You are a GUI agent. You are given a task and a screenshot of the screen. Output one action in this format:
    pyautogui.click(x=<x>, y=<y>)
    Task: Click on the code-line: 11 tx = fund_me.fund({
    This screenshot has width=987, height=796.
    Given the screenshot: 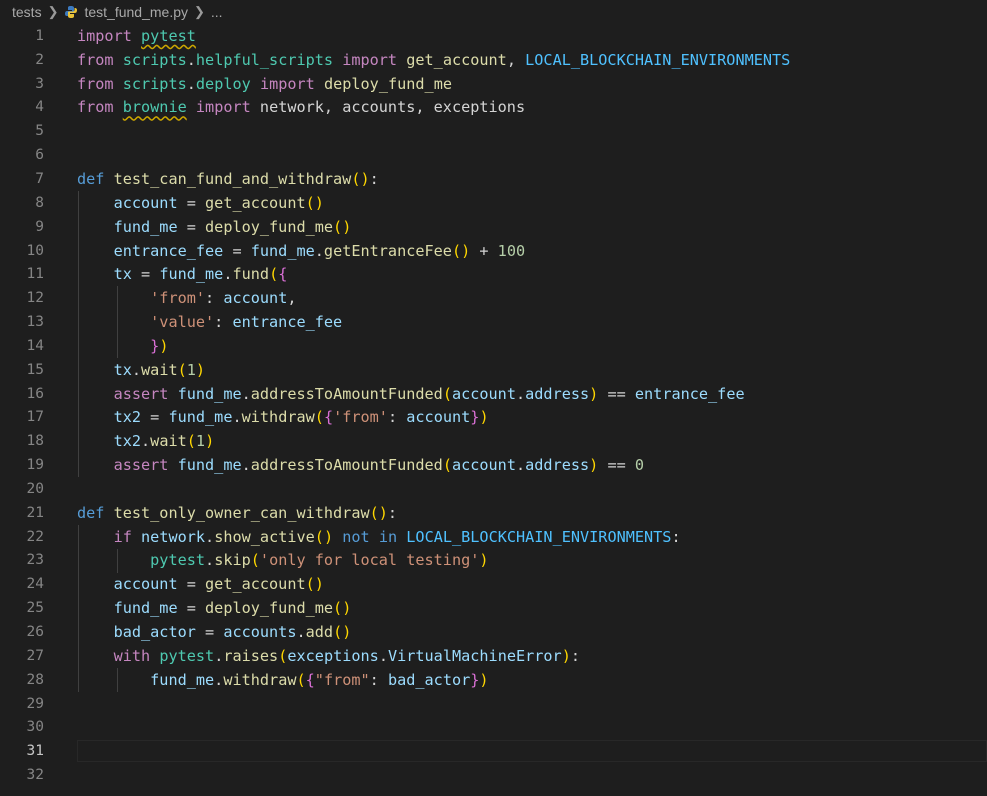 What is the action you would take?
    pyautogui.click(x=493, y=274)
    